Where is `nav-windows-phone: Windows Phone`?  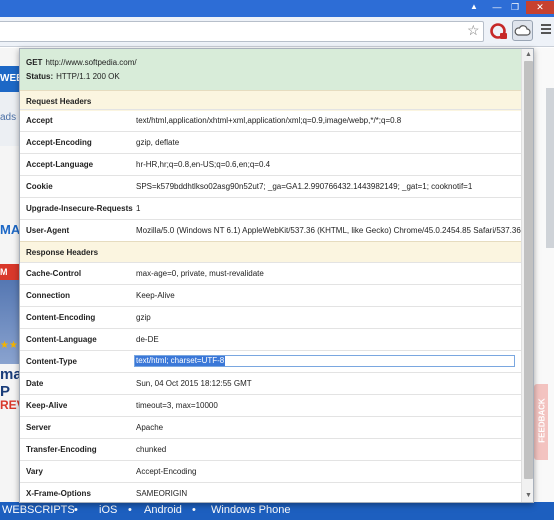
nav-windows-phone: Windows Phone is located at coordinates (251, 510).